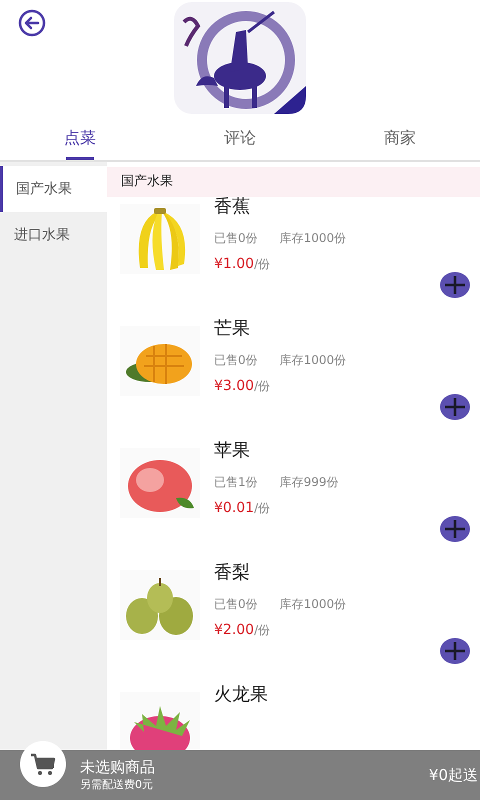 This screenshot has width=480, height=800. Describe the element at coordinates (241, 695) in the screenshot. I see `product-name: 火龙果` at that location.